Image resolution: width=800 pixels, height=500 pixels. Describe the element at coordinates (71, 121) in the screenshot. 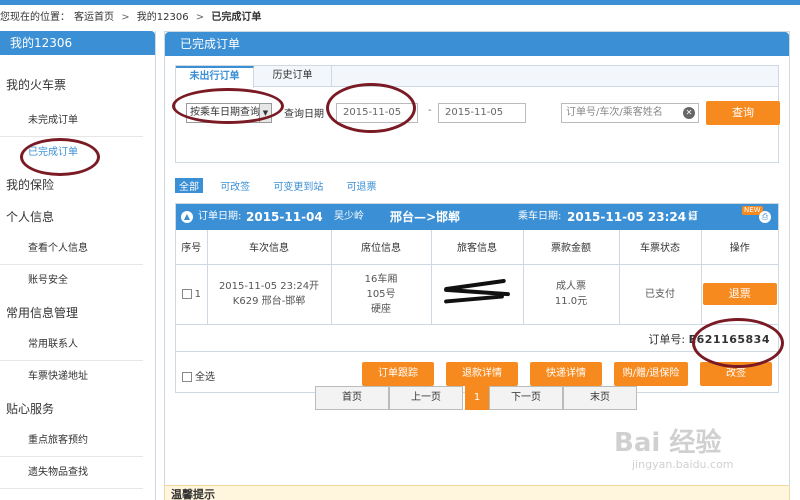

I see `sidebar-item-unfinished-orders: 未完成订单` at that location.